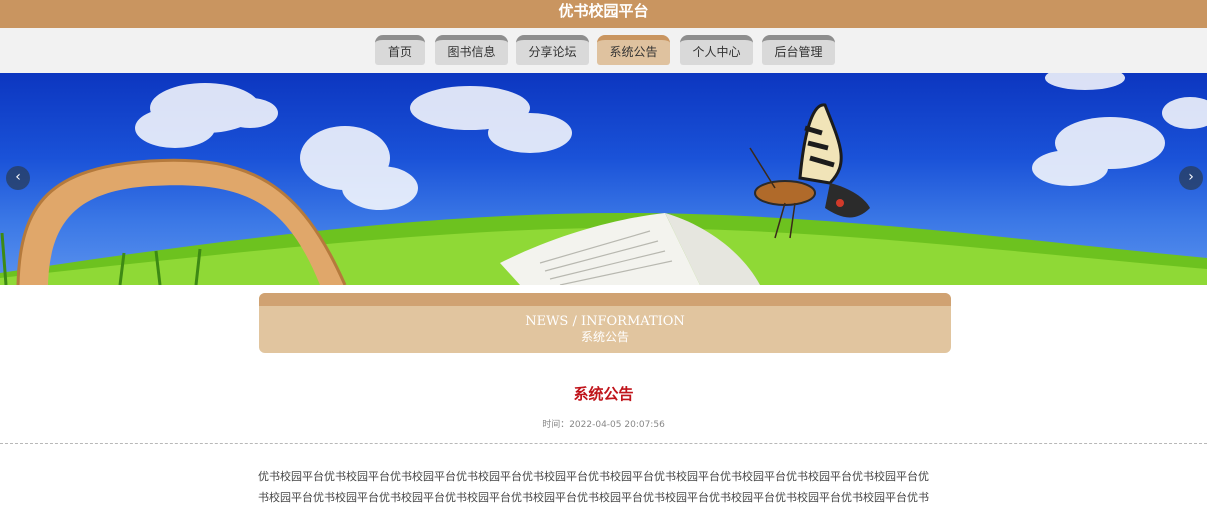 The height and width of the screenshot is (511, 1207). What do you see at coordinates (798, 50) in the screenshot?
I see `nav-admin: 后台管理` at bounding box center [798, 50].